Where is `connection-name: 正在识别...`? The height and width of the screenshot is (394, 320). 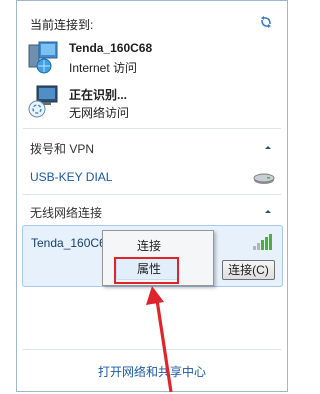
connection-name: 正在识别... is located at coordinates (98, 95).